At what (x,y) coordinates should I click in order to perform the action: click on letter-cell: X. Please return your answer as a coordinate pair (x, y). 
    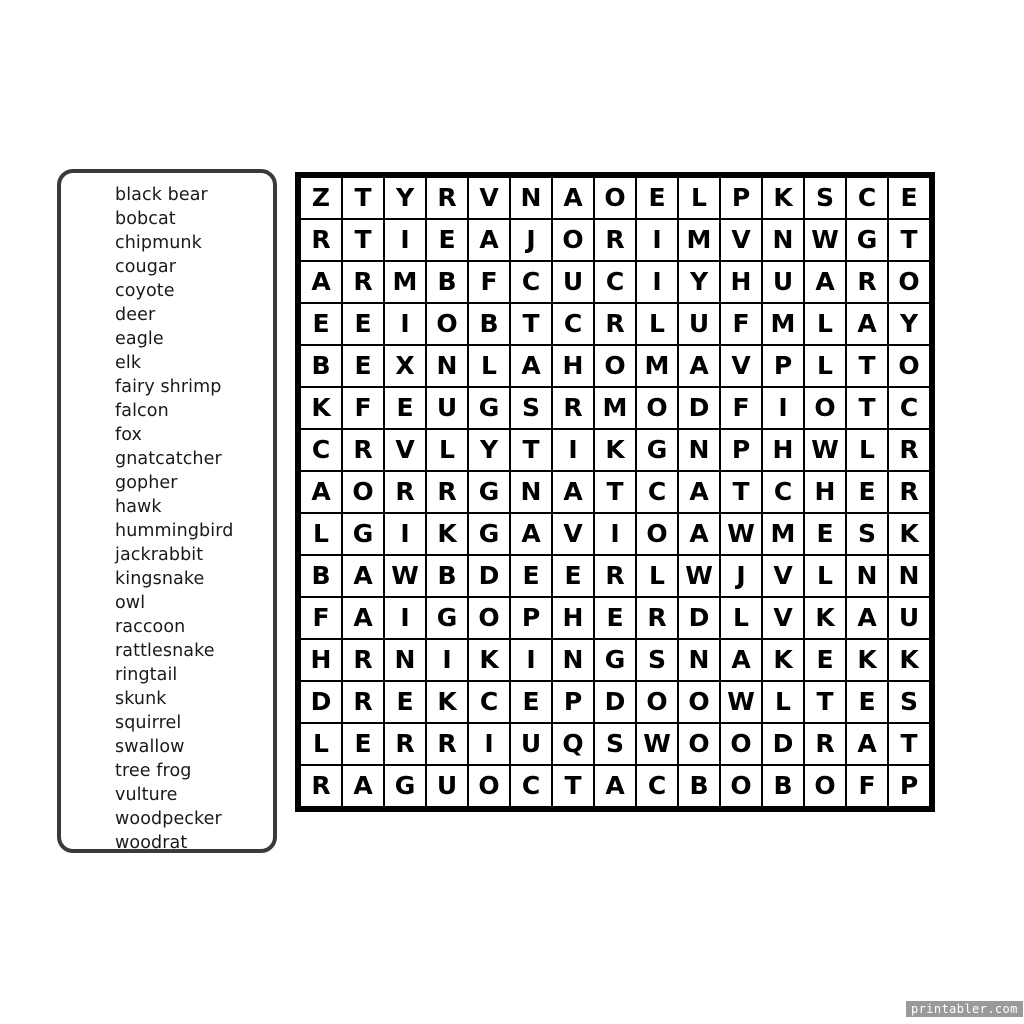
    Looking at the image, I should click on (405, 366).